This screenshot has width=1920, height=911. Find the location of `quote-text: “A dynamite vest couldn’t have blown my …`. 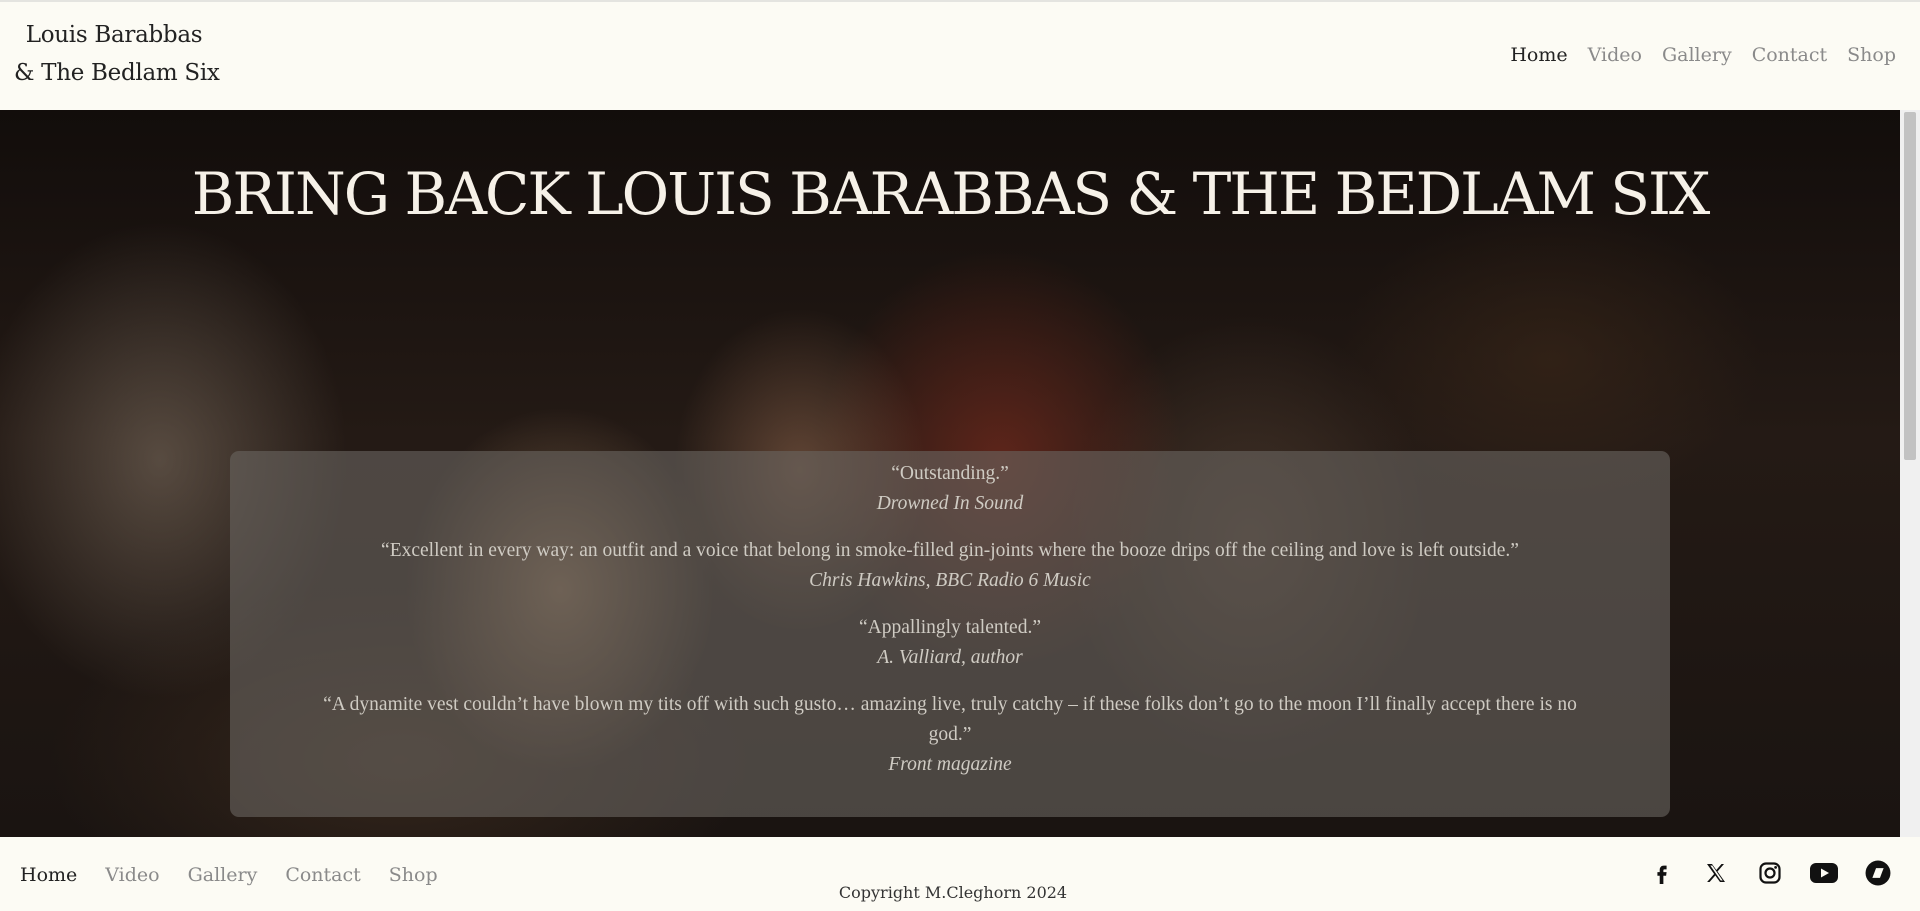

quote-text: “A dynamite vest couldn’t have blown my … is located at coordinates (950, 719).